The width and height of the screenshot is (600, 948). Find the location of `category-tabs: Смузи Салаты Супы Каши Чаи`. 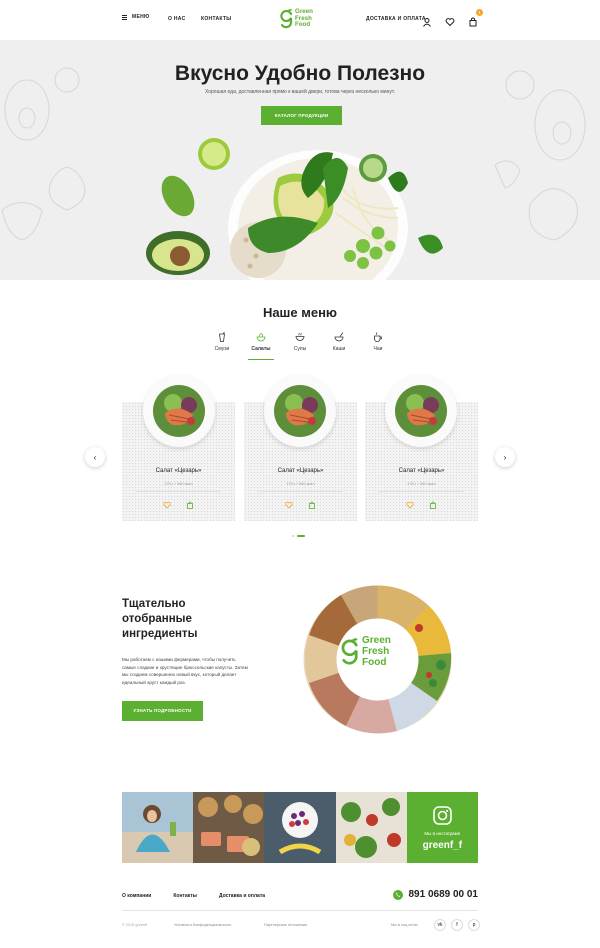

category-tabs: Смузи Салаты Супы Каши Чаи is located at coordinates (300, 346).